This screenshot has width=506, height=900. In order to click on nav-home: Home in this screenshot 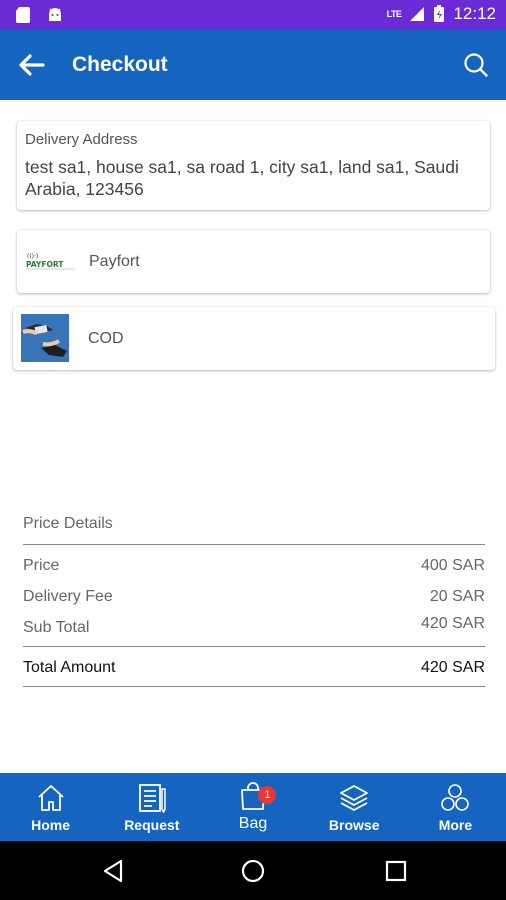, I will do `click(50, 807)`.